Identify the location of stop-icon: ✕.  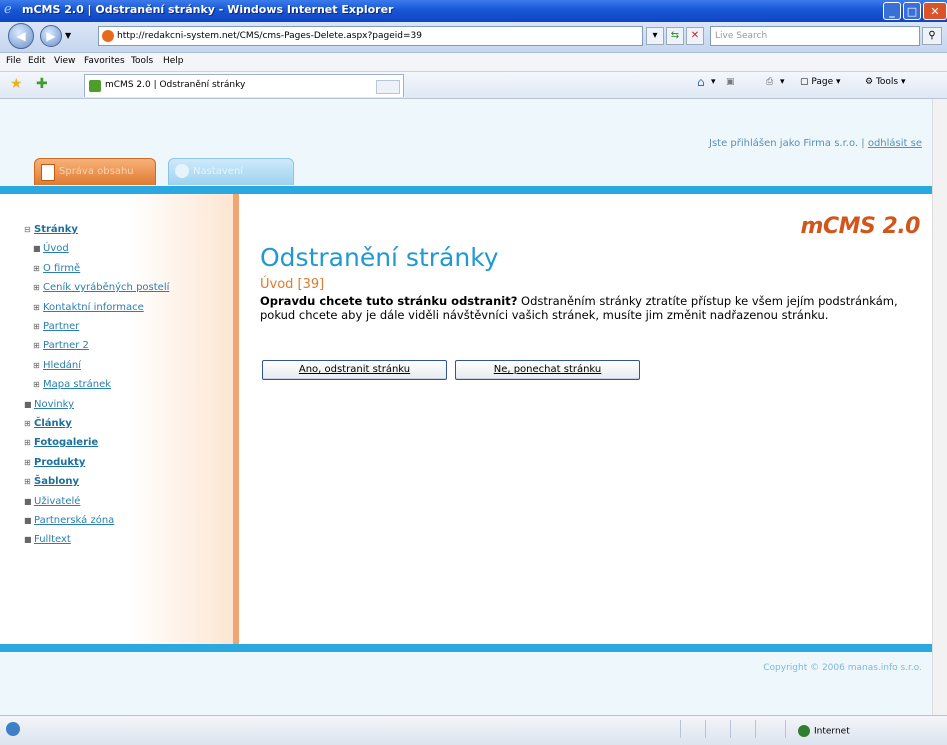
(695, 36).